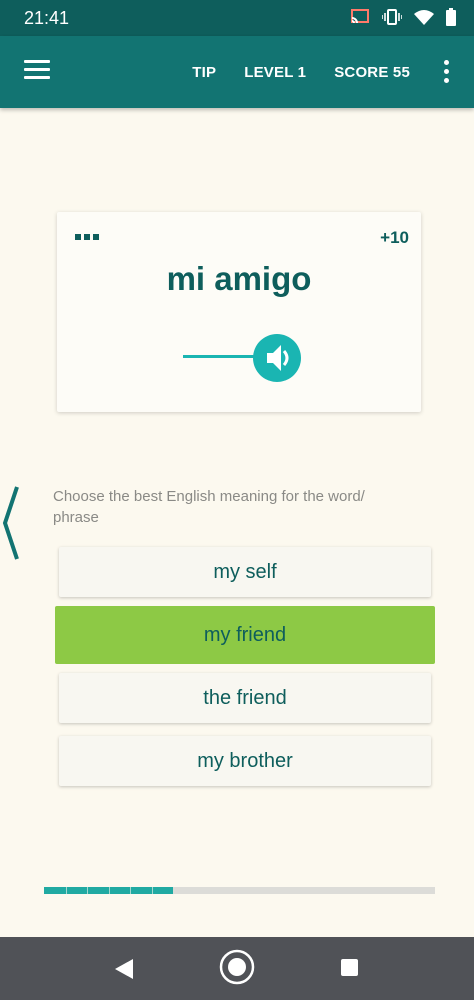 The image size is (474, 1000). I want to click on wifi-icon, so click(424, 17).